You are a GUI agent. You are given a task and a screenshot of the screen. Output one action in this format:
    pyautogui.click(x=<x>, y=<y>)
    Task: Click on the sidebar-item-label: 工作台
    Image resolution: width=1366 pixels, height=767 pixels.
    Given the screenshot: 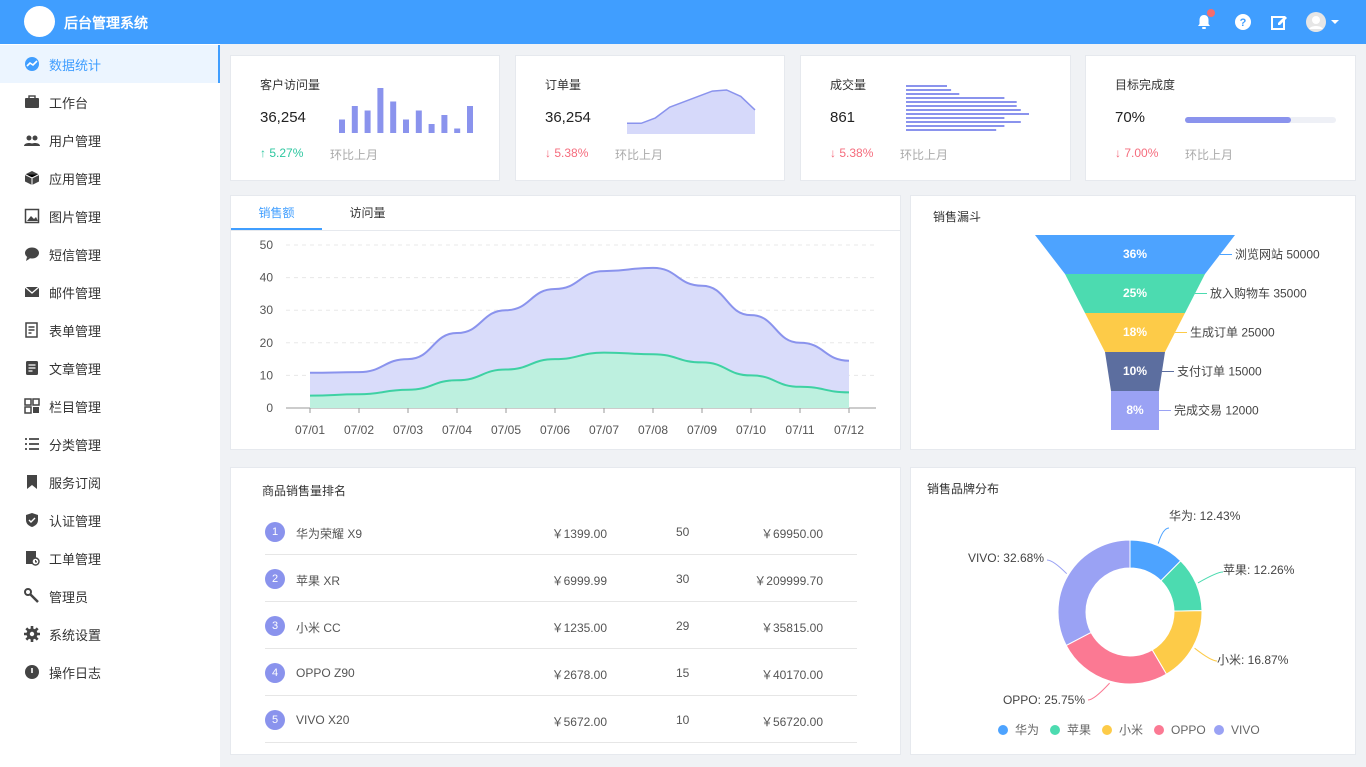 What is the action you would take?
    pyautogui.click(x=69, y=103)
    